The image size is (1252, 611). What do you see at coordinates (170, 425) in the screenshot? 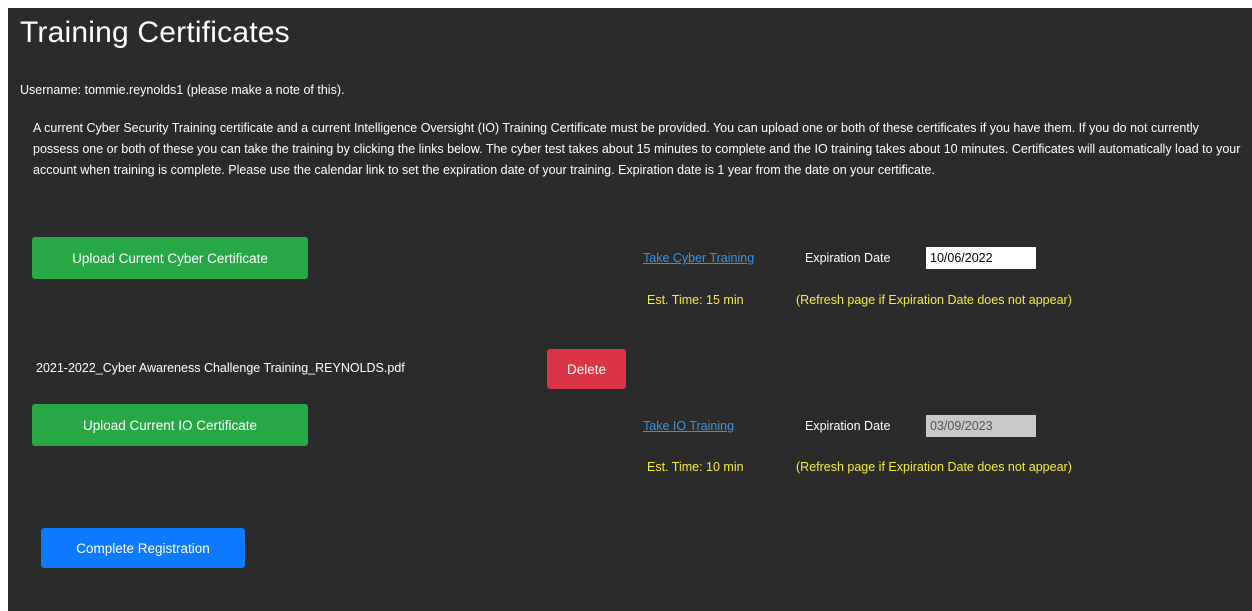
I see `upload-io-certificate-button: Upload Current IO Certificate` at bounding box center [170, 425].